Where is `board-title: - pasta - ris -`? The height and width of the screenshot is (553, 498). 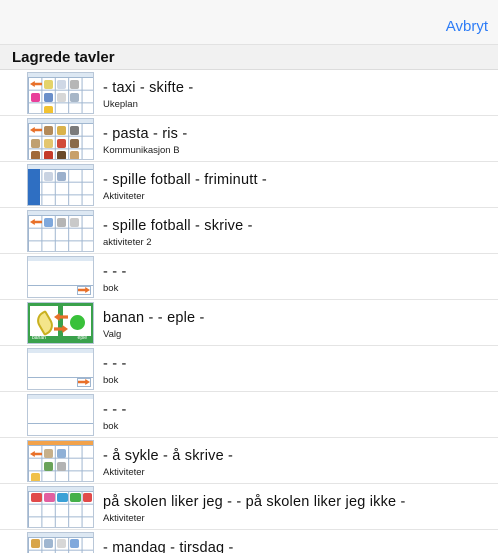 board-title: - pasta - ris - is located at coordinates (145, 134).